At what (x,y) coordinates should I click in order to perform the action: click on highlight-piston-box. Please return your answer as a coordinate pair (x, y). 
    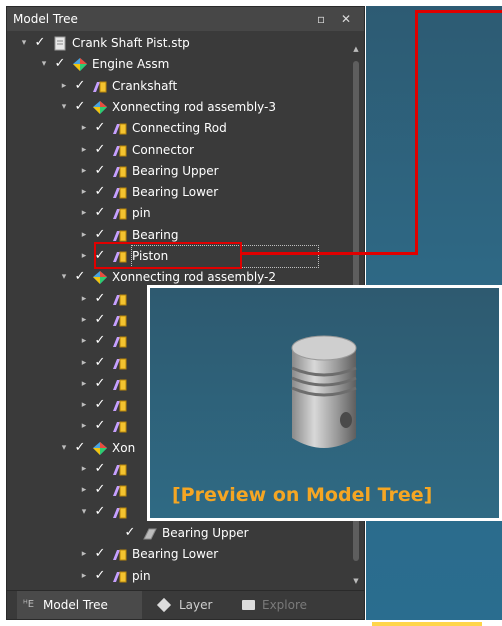
    Looking at the image, I should click on (168, 255).